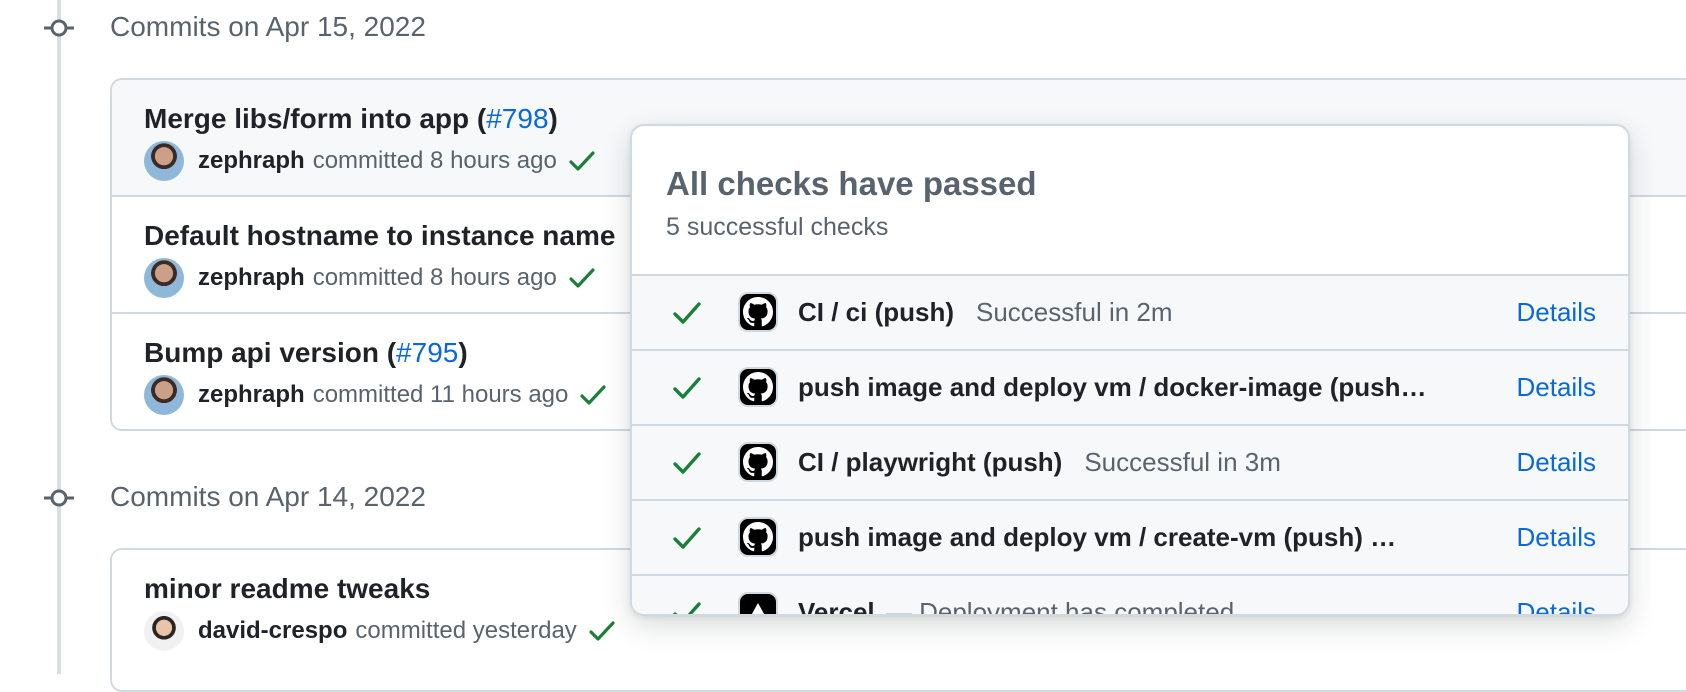  What do you see at coordinates (272, 631) in the screenshot?
I see `author-link: david-crespo` at bounding box center [272, 631].